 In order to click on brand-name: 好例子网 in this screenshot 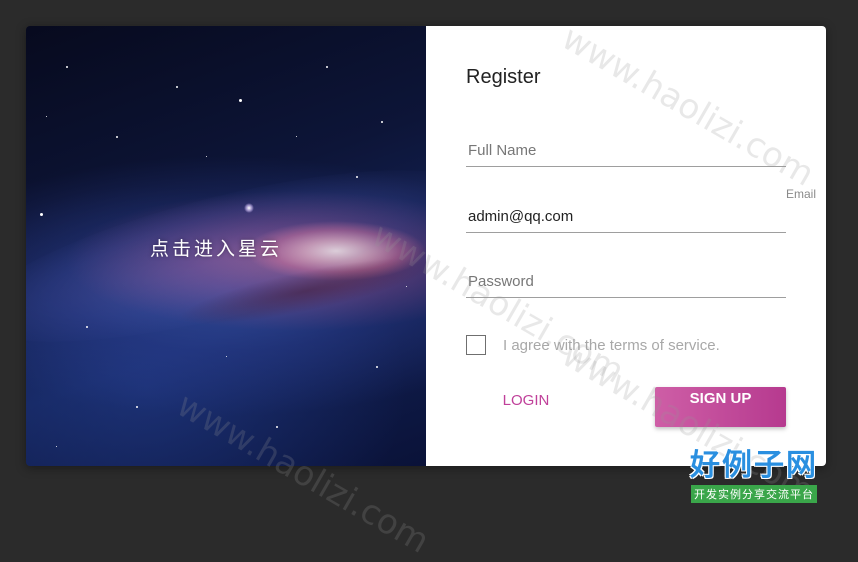, I will do `click(754, 466)`.